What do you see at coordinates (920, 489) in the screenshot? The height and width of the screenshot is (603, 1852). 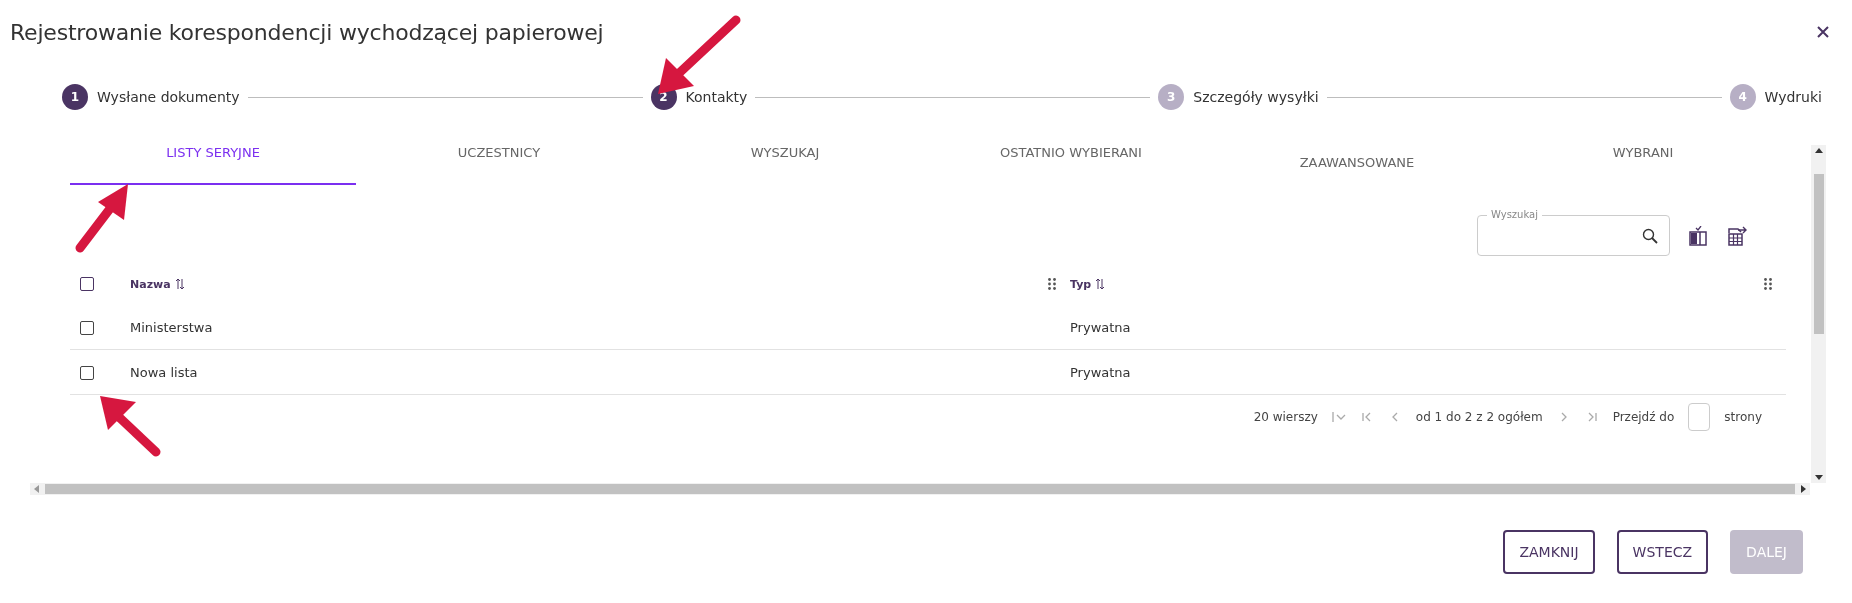 I see `horizontal-scrollbar` at bounding box center [920, 489].